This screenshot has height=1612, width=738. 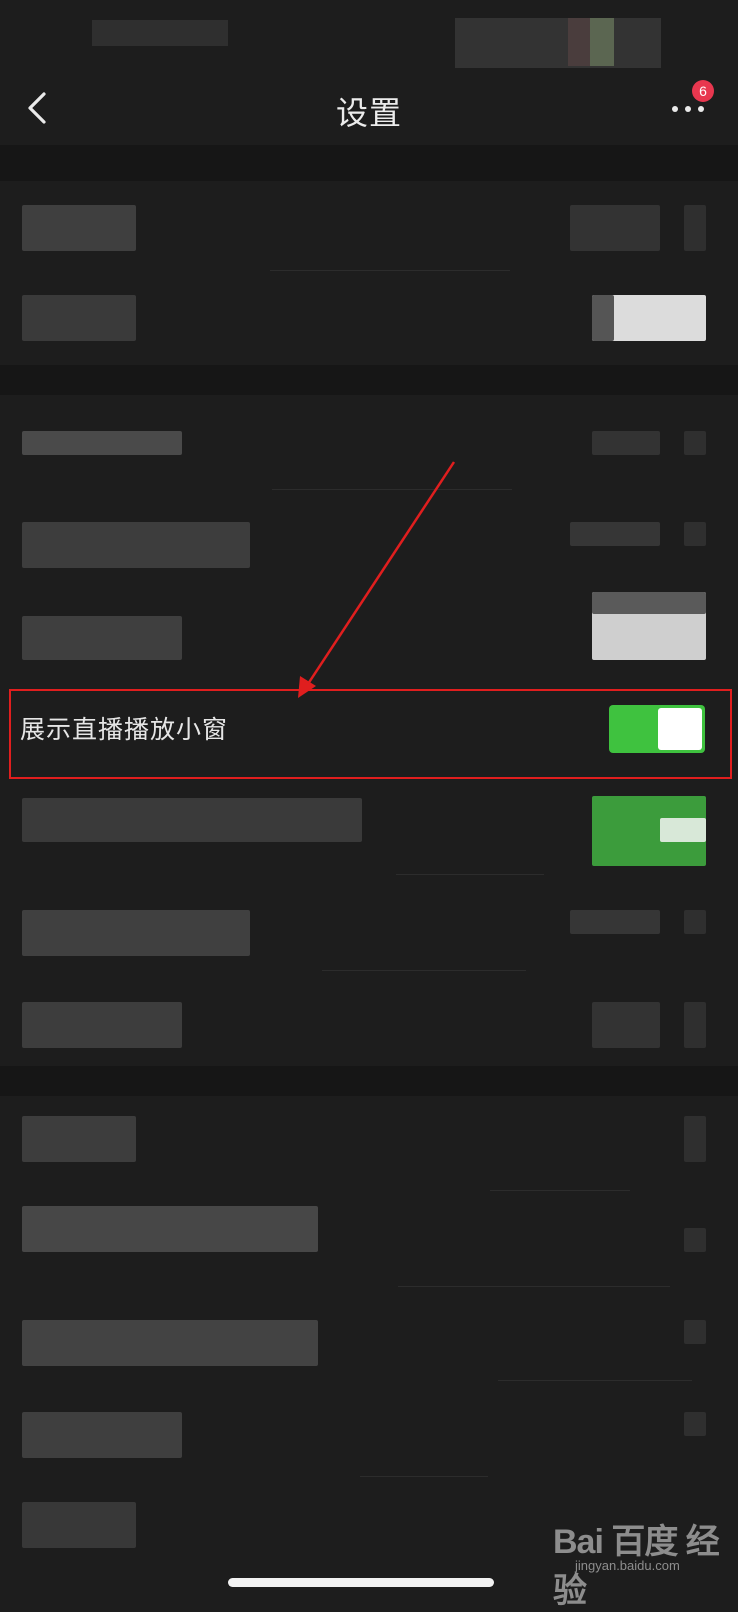 What do you see at coordinates (703, 91) in the screenshot?
I see `notification-badge: 6` at bounding box center [703, 91].